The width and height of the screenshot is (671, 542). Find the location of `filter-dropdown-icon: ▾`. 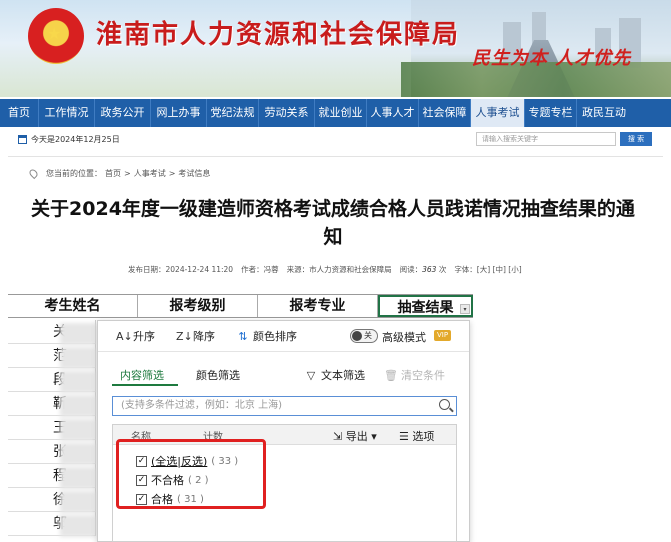

filter-dropdown-icon: ▾ is located at coordinates (465, 309).